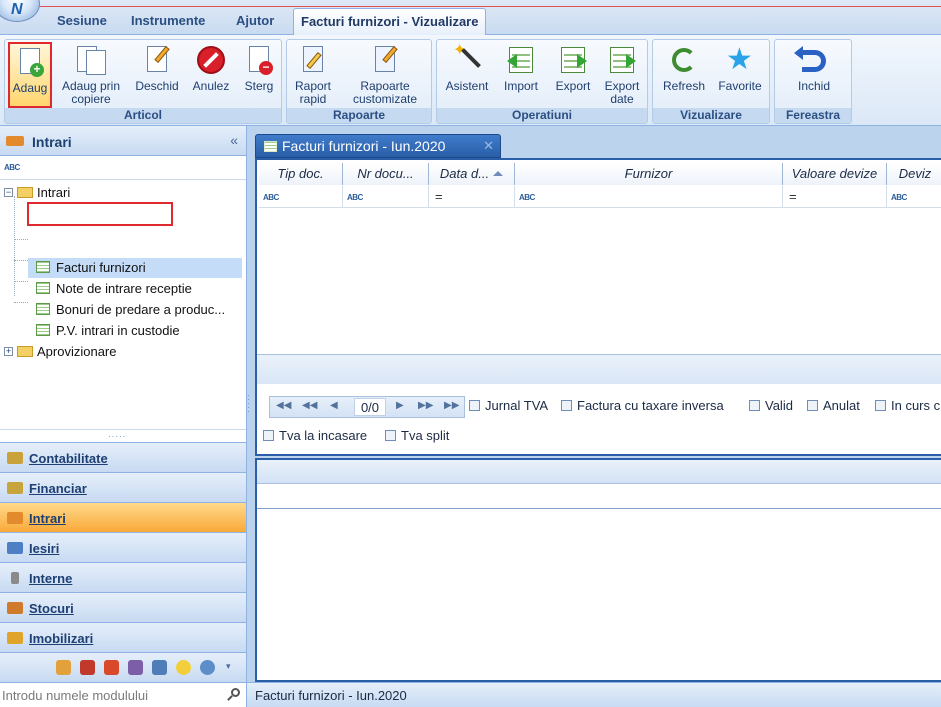 This screenshot has width=941, height=707. I want to click on factory-icon, so click(111, 667).